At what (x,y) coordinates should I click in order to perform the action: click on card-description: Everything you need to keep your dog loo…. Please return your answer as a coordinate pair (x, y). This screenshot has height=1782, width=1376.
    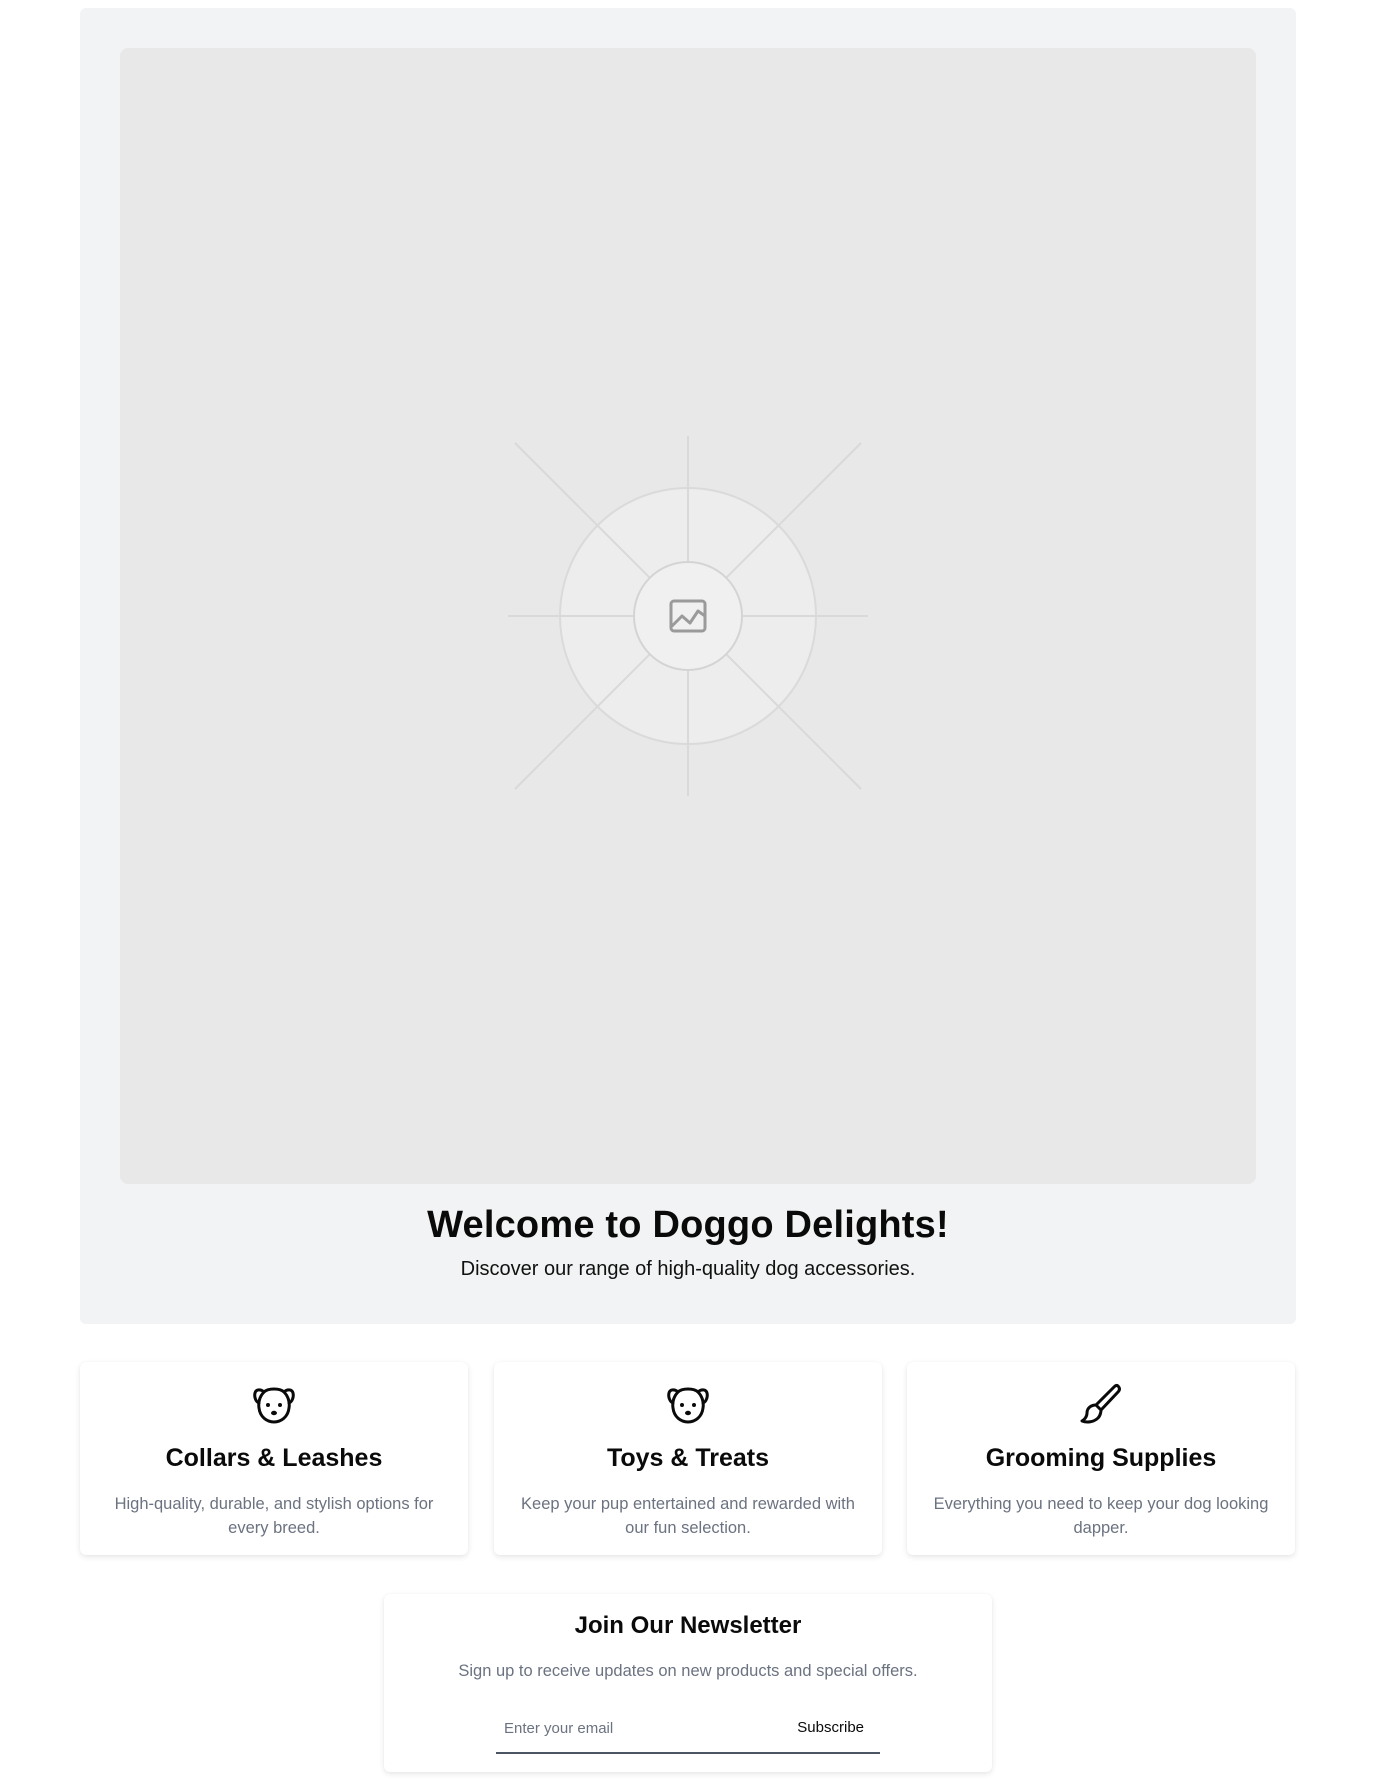
    Looking at the image, I should click on (1101, 1516).